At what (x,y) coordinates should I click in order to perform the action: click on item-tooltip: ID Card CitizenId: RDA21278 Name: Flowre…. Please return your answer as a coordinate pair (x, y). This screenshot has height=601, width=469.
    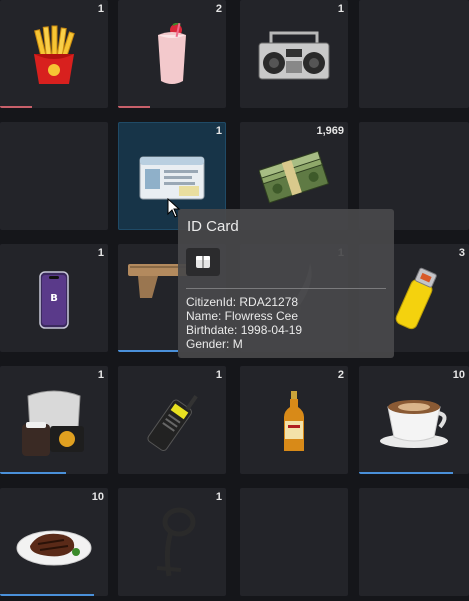
    Looking at the image, I should click on (286, 283).